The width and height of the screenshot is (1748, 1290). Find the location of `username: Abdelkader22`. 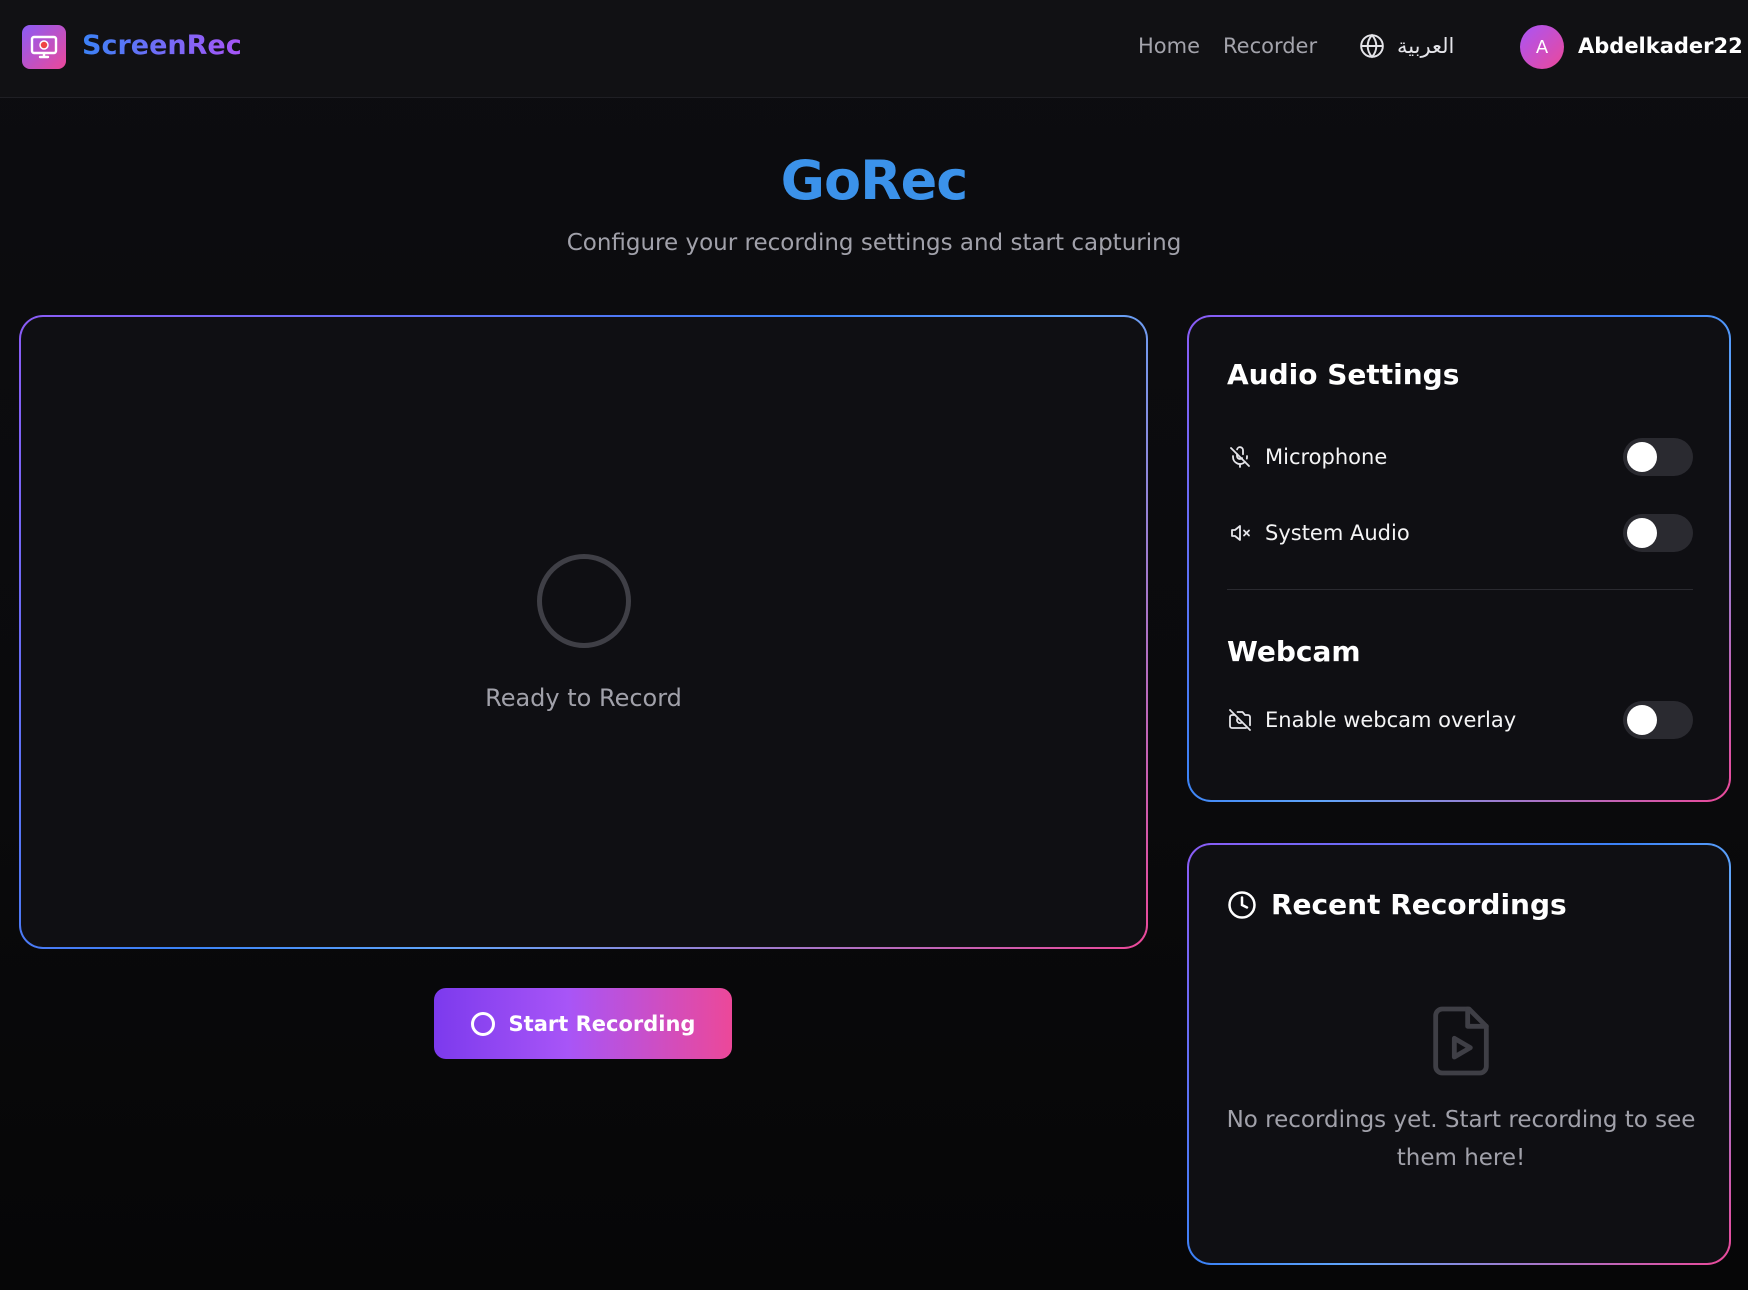

username: Abdelkader22 is located at coordinates (1660, 46).